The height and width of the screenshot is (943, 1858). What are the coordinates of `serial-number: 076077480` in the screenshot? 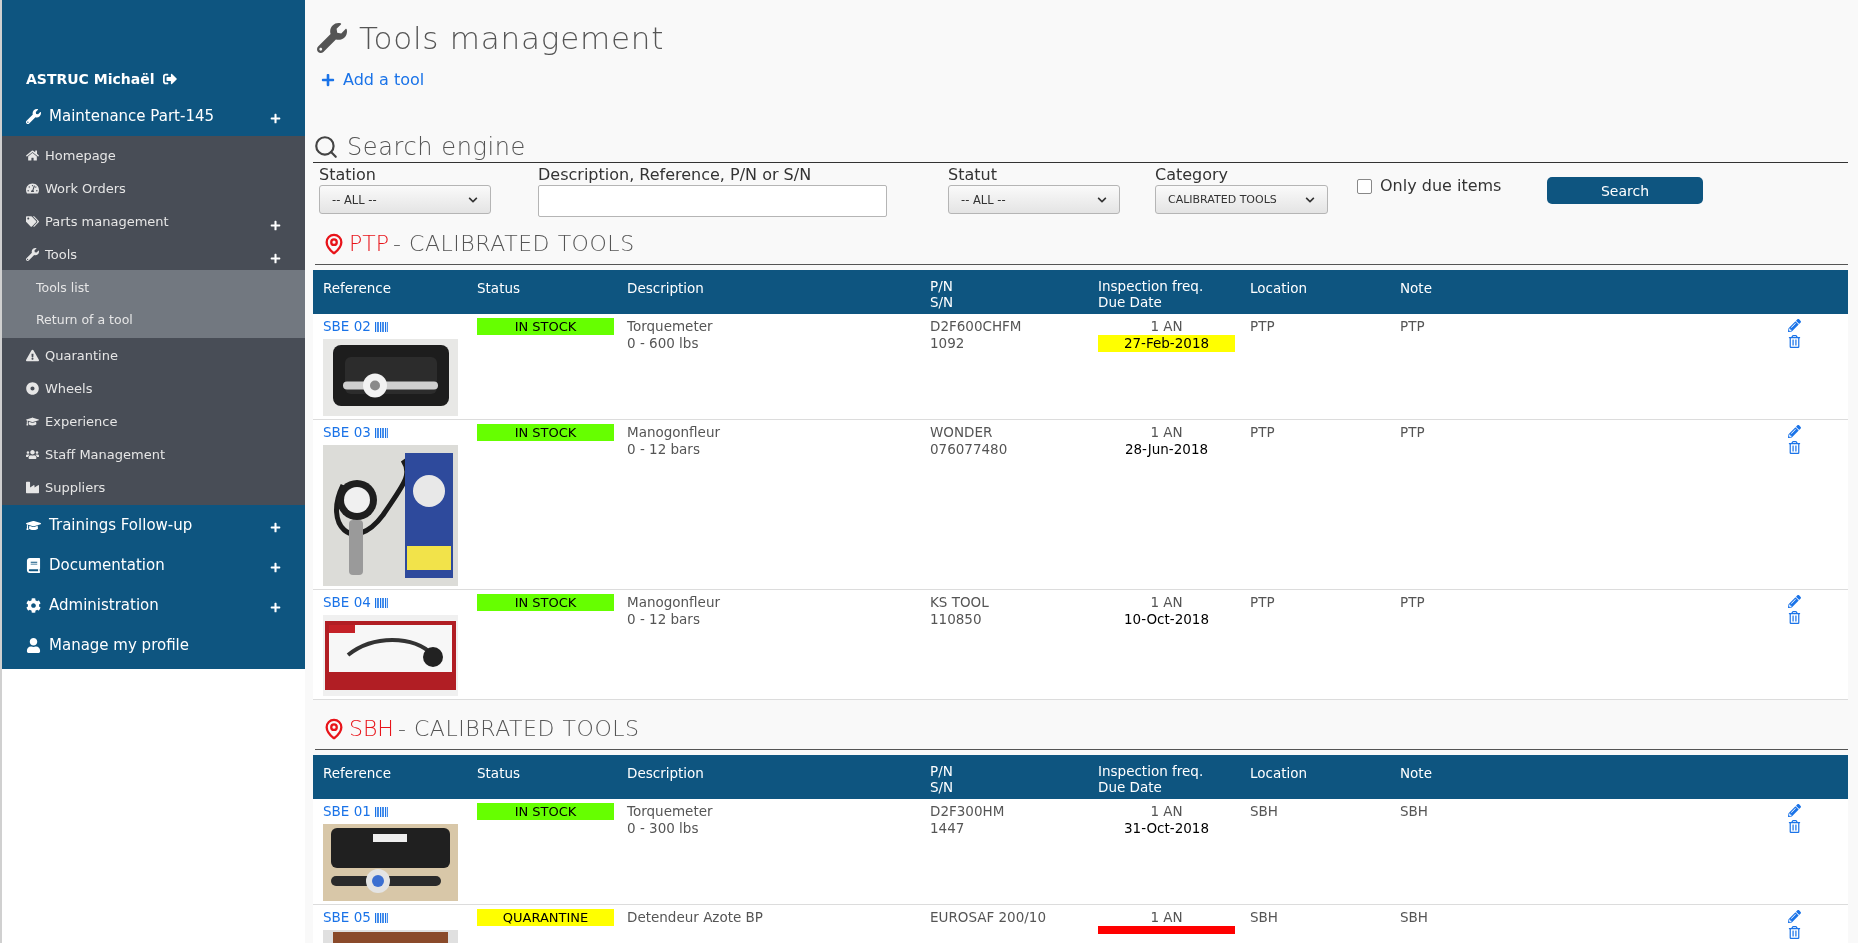 It's located at (969, 449).